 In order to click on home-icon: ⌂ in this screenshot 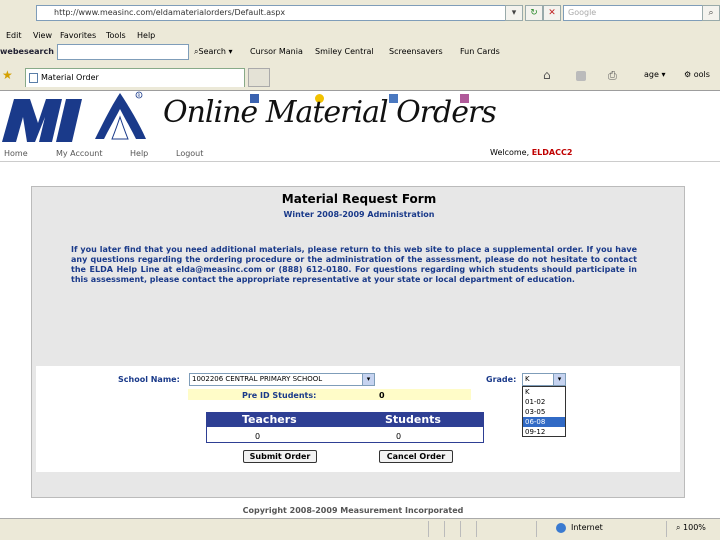, I will do `click(547, 75)`.